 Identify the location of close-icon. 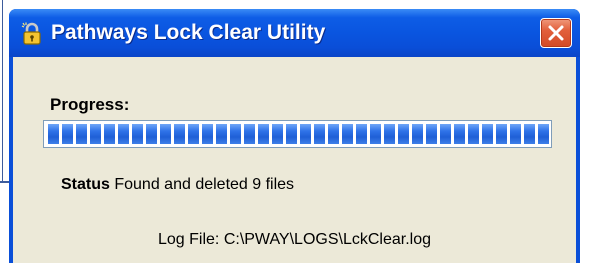
(556, 33).